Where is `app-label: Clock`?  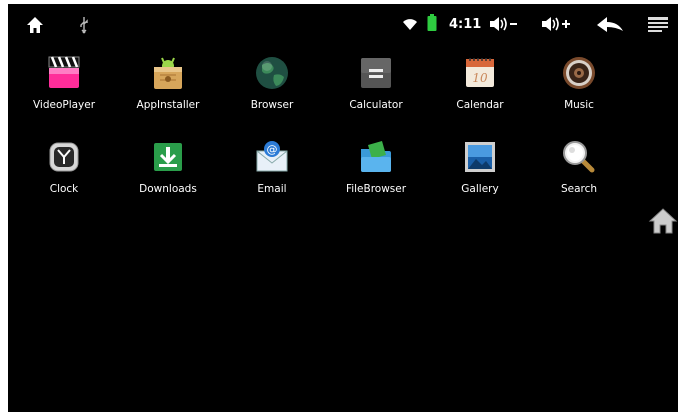 app-label: Clock is located at coordinates (64, 189).